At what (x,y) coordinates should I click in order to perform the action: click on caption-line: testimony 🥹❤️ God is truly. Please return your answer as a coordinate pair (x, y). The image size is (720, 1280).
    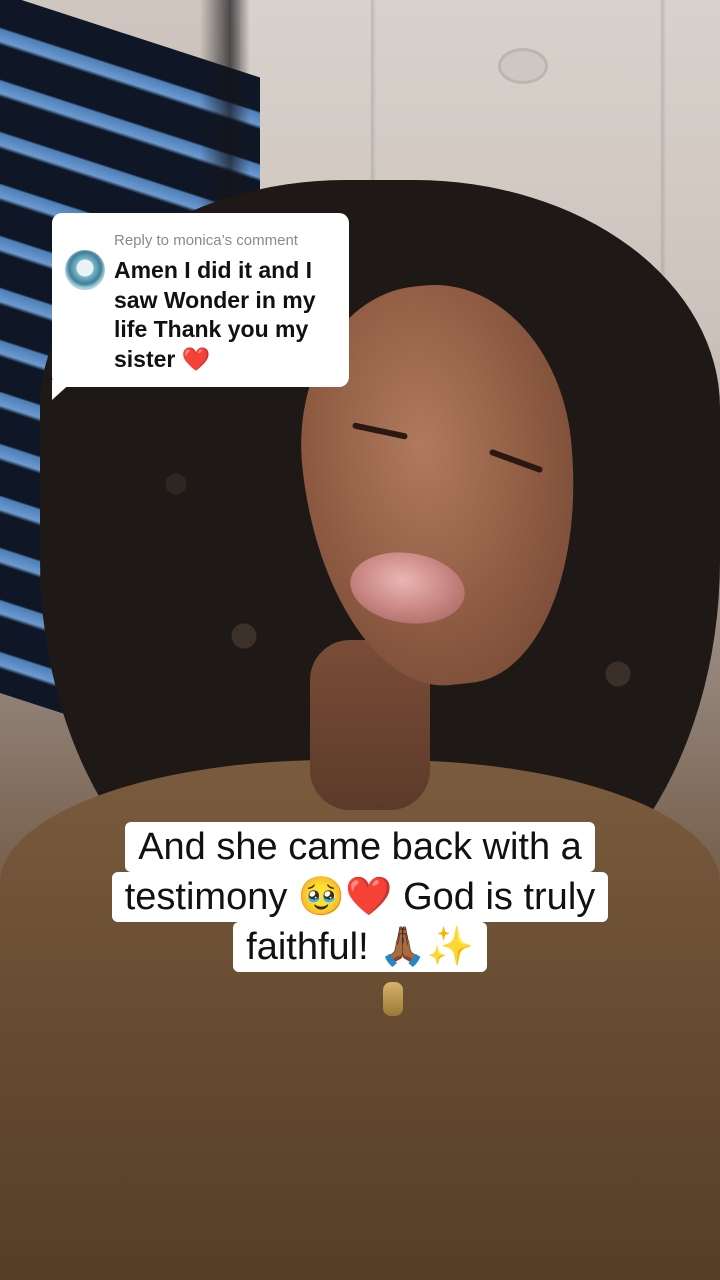
    Looking at the image, I should click on (360, 897).